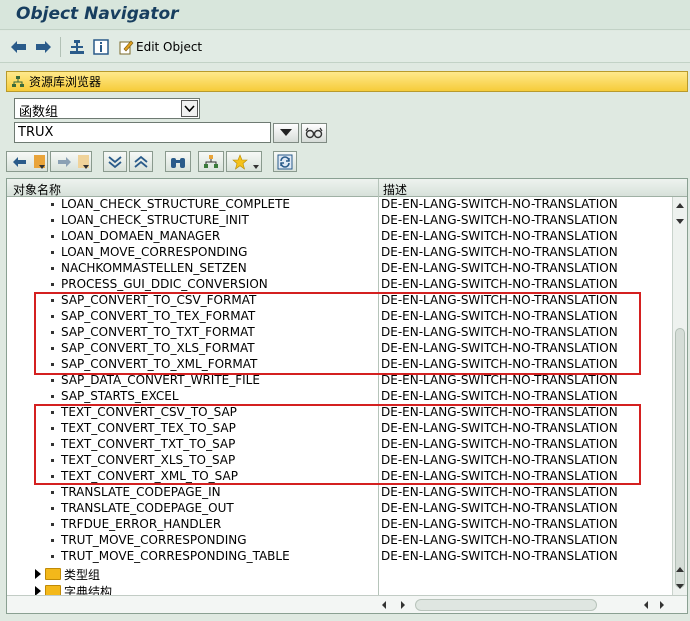 Image resolution: width=690 pixels, height=621 pixels. I want to click on function-module-name: TRUT_MOVE_CORRESPONDING_TABLE, so click(175, 556).